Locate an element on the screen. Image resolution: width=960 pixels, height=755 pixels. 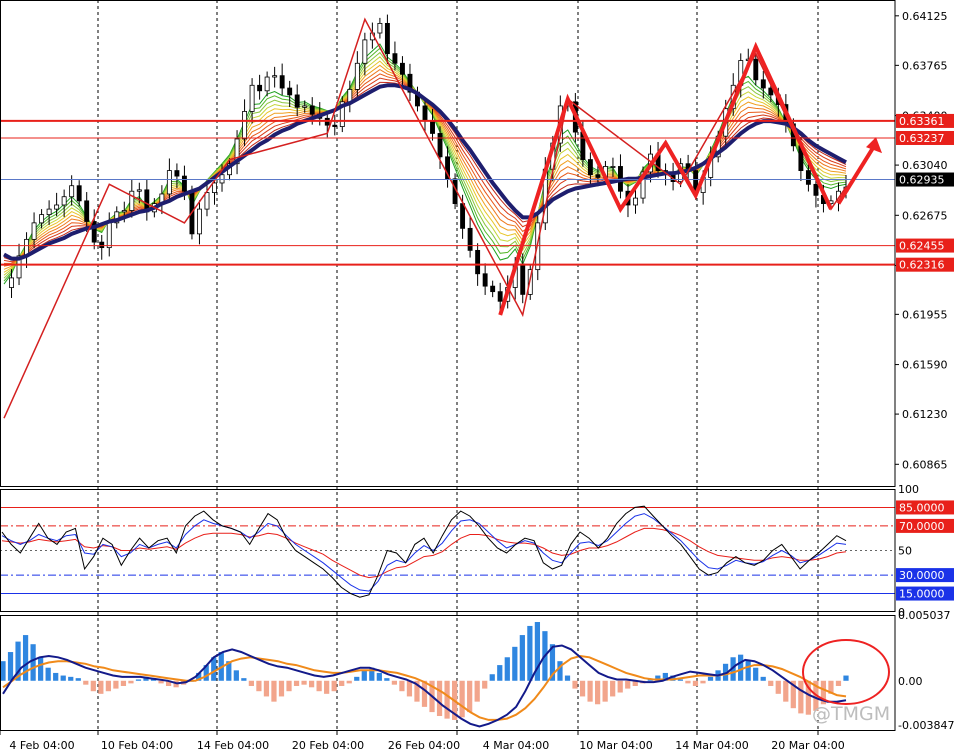
osc-tick-label: 100 is located at coordinates (908, 489).